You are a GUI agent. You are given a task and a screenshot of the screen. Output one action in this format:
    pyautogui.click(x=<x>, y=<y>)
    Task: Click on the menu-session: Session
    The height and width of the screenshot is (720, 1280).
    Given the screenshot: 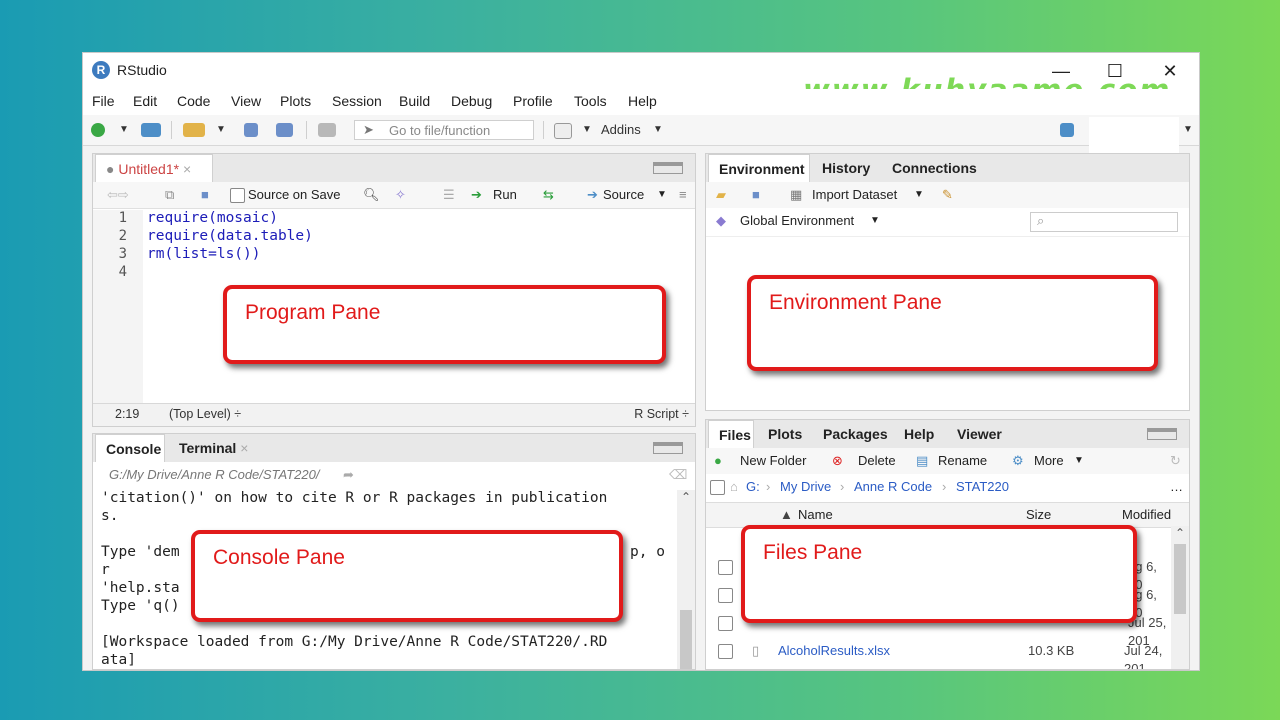 What is the action you would take?
    pyautogui.click(x=357, y=101)
    